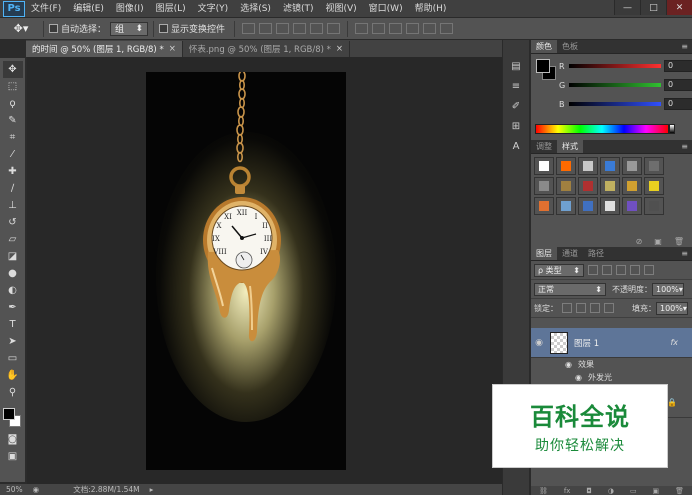  I want to click on menu-help: 帮助(H), so click(431, 9).